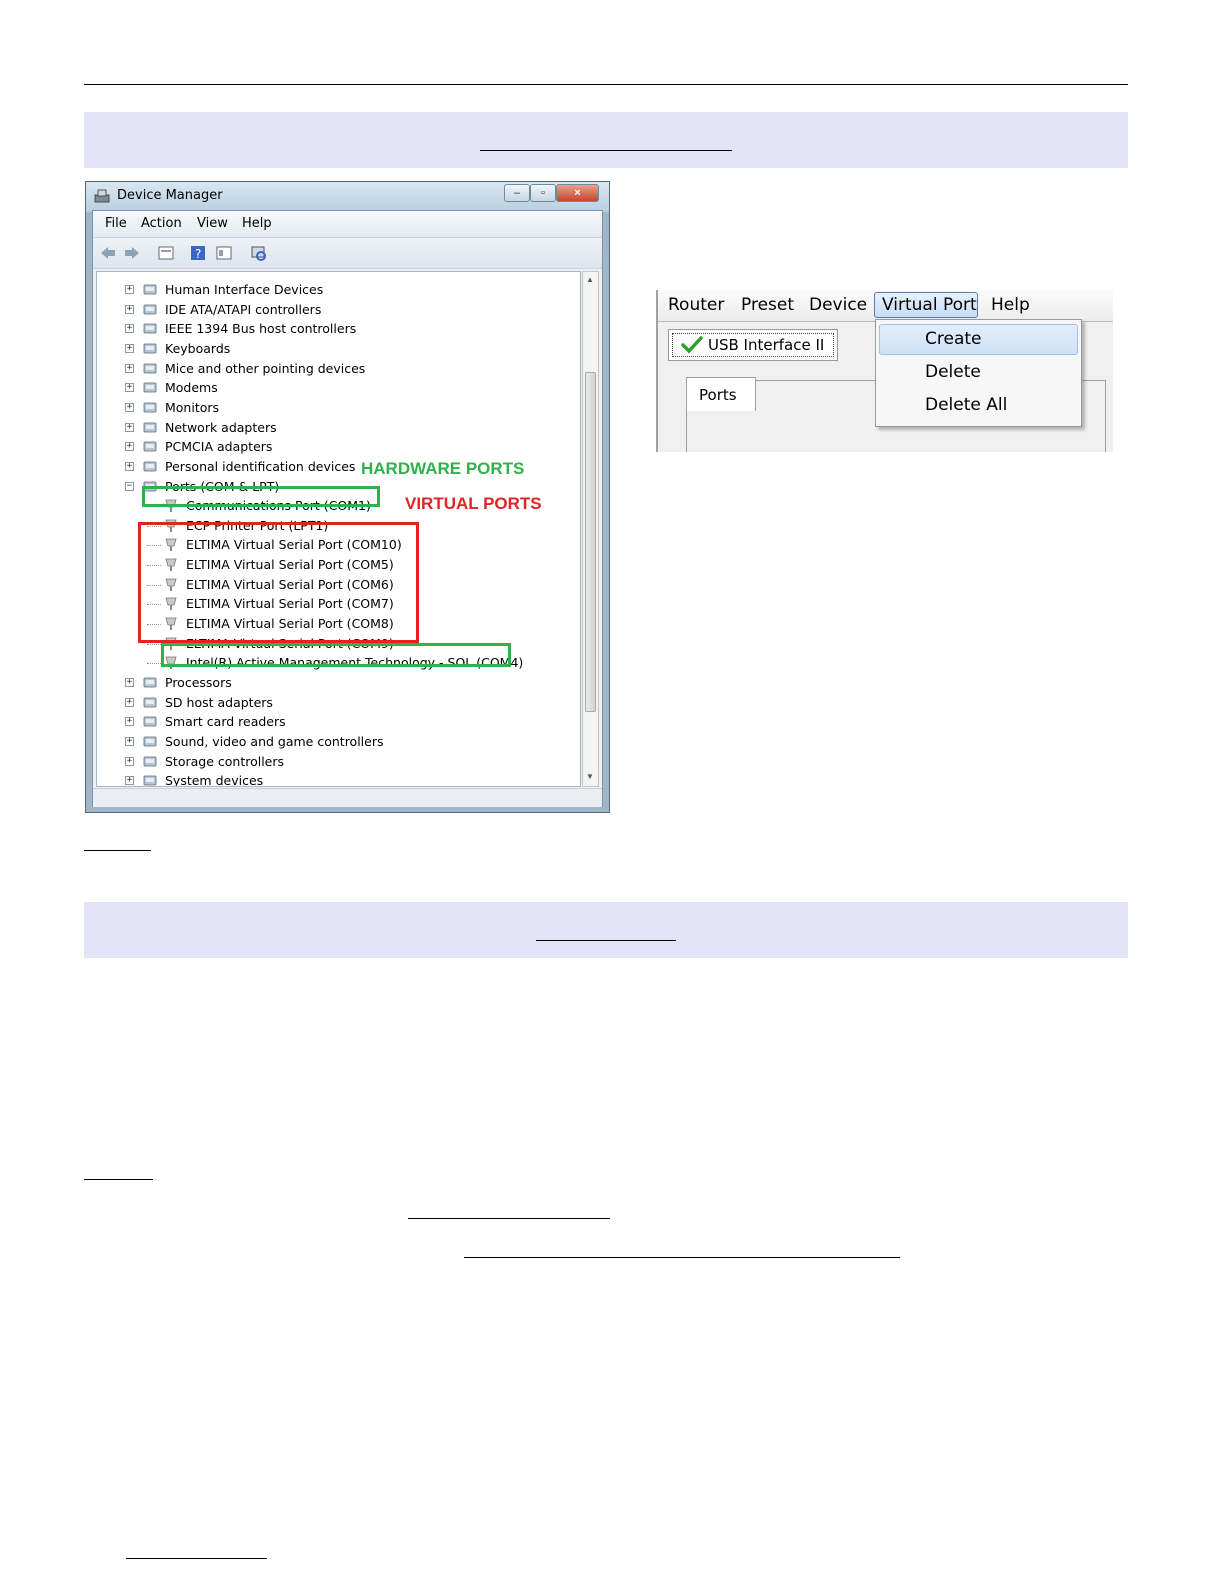 This screenshot has width=1224, height=1584. What do you see at coordinates (102, 196) in the screenshot?
I see `device-manager-icon` at bounding box center [102, 196].